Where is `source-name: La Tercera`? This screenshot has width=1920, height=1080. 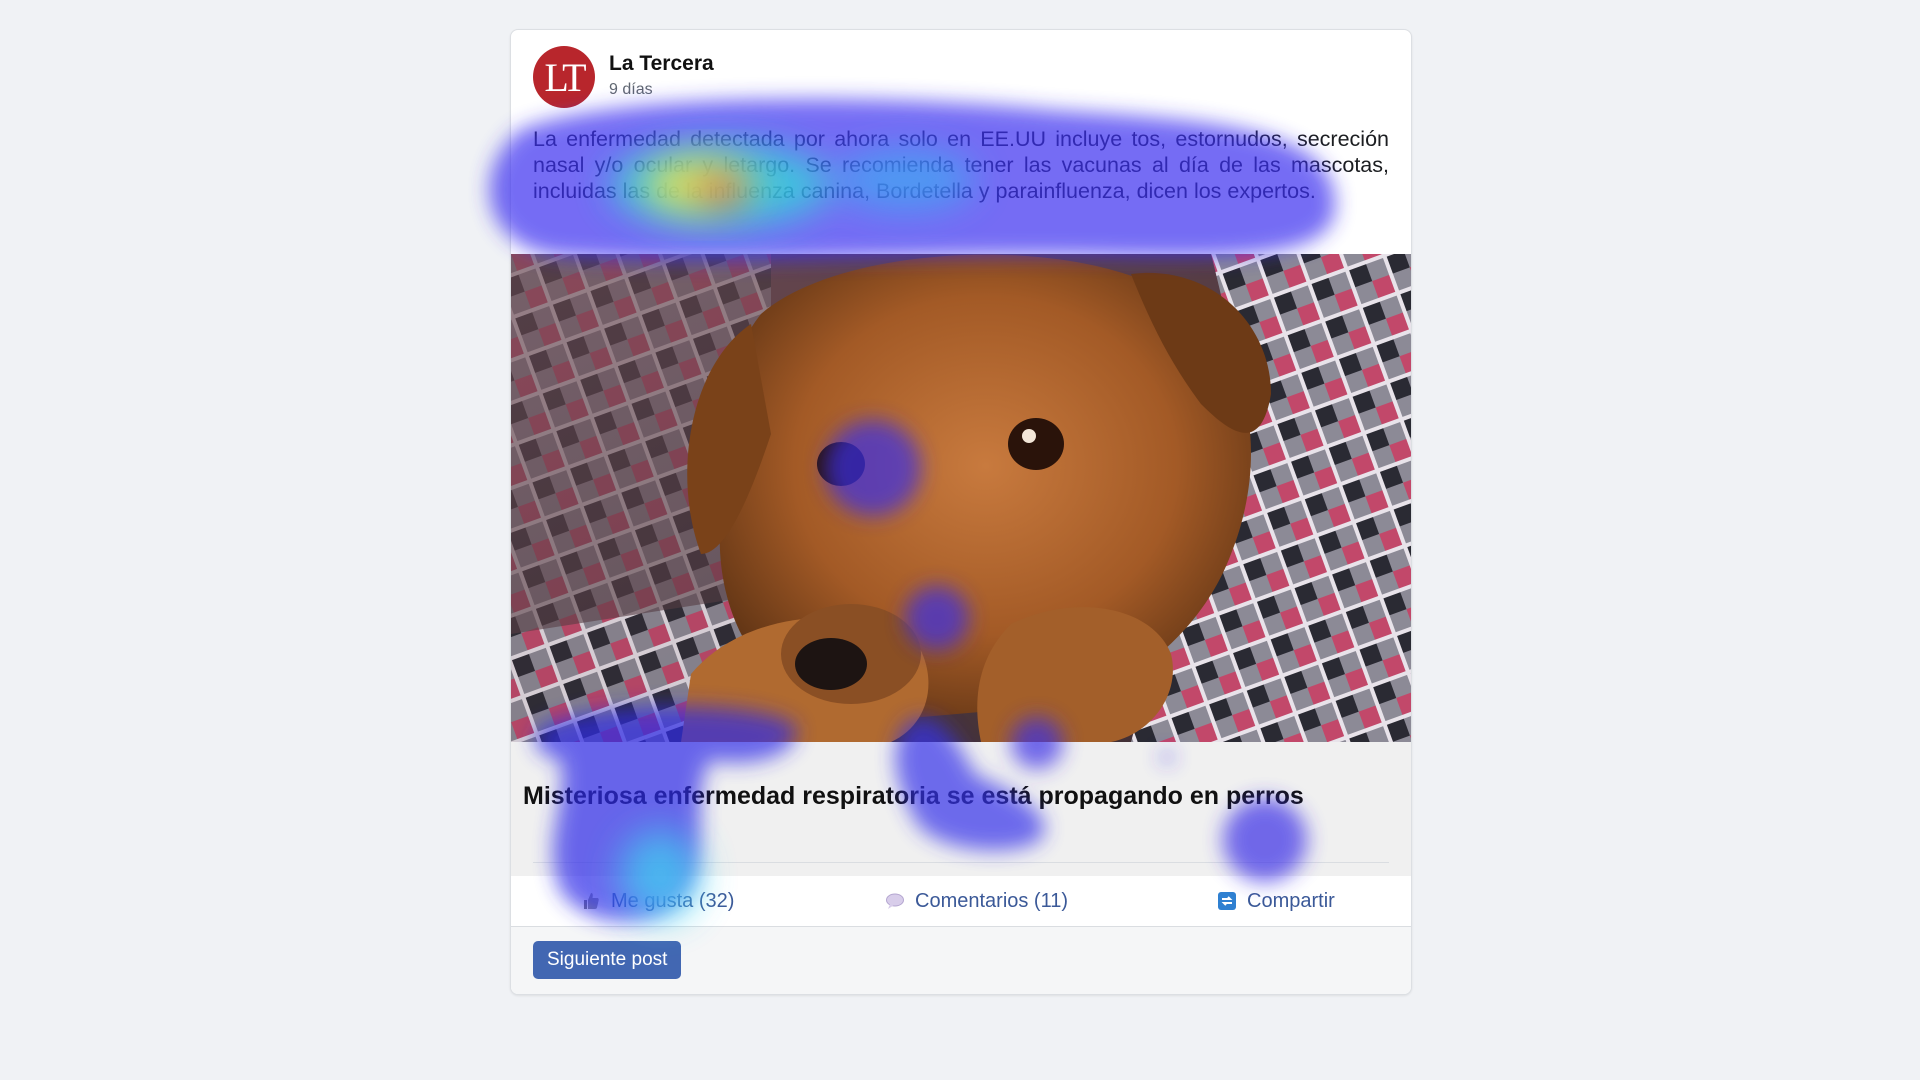 source-name: La Tercera is located at coordinates (661, 64).